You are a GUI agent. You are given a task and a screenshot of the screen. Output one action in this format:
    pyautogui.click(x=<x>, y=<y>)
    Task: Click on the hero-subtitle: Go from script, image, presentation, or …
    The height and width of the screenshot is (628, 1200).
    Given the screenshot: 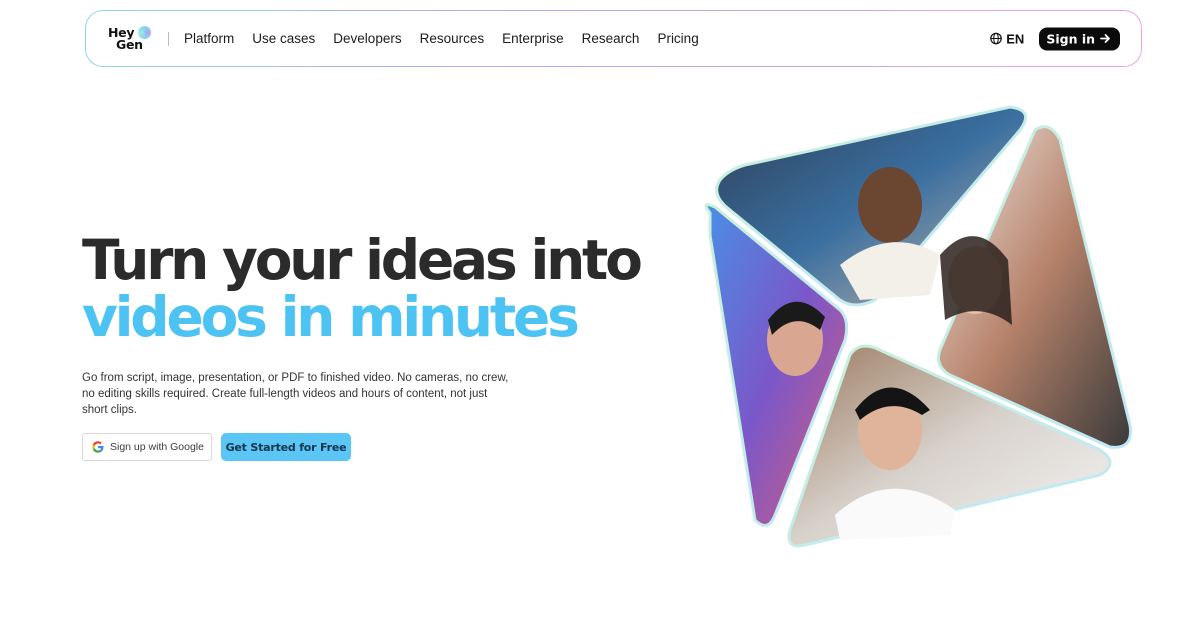 What is the action you would take?
    pyautogui.click(x=295, y=394)
    